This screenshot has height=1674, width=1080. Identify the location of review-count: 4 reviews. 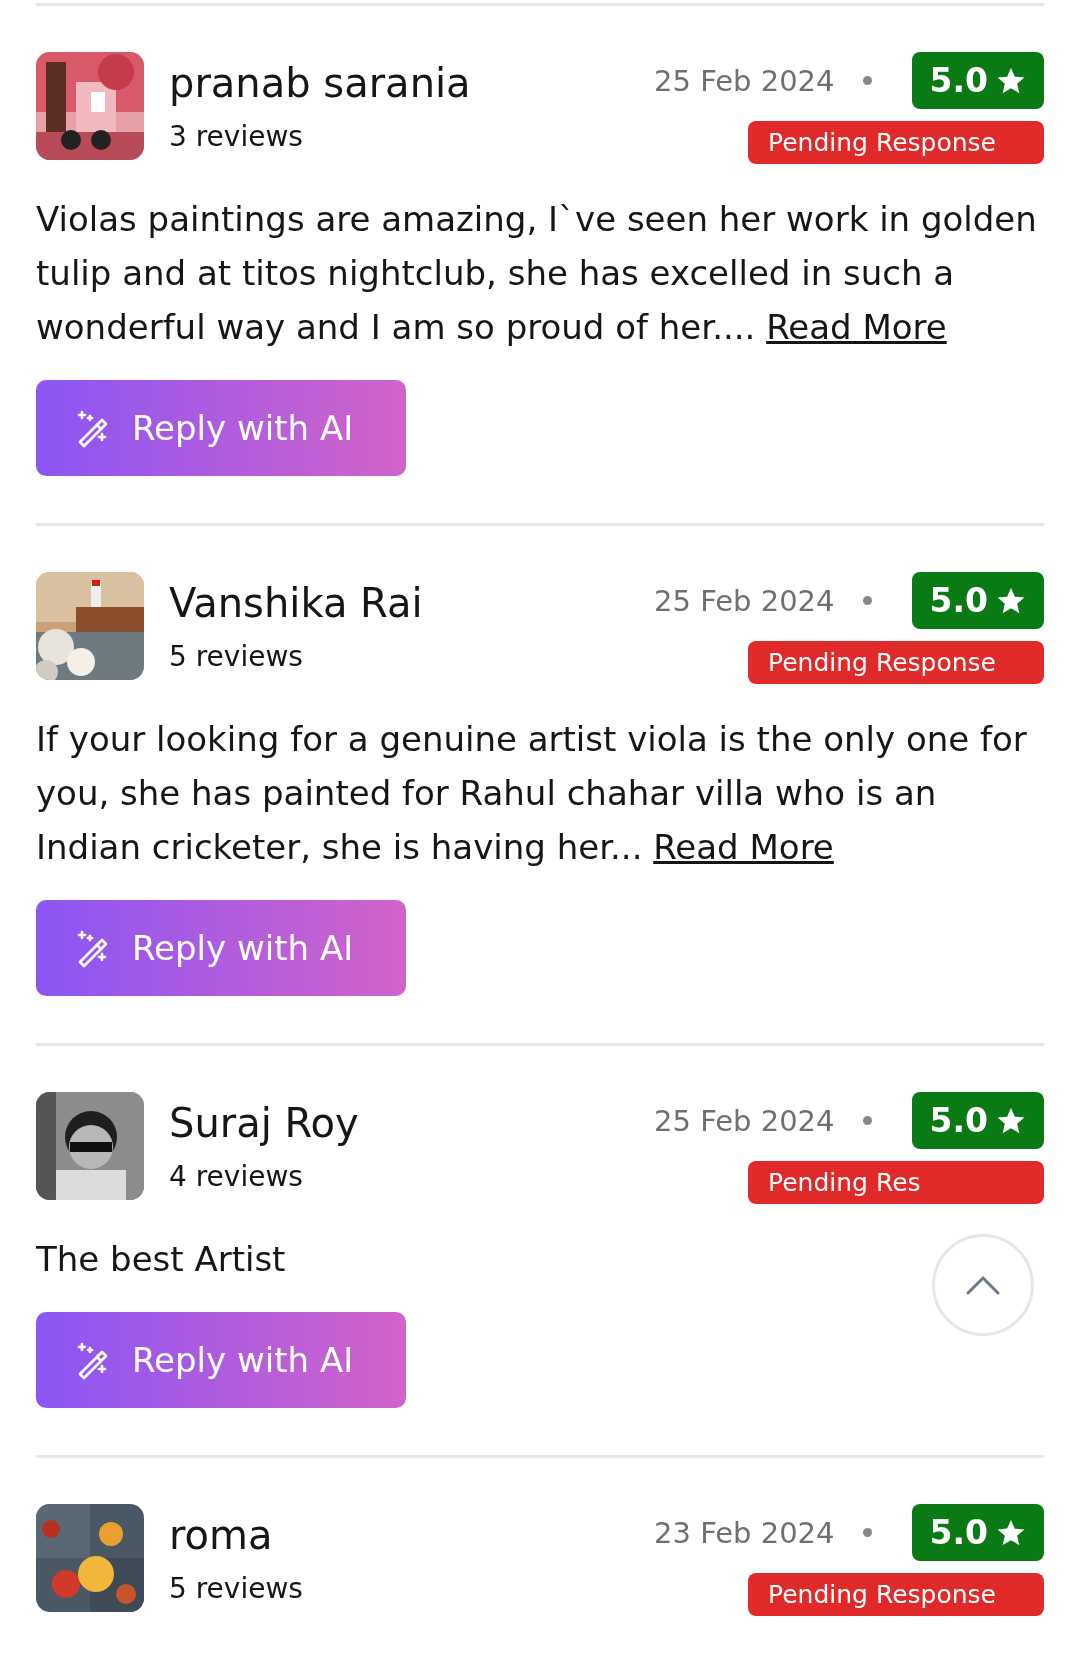
(236, 1177).